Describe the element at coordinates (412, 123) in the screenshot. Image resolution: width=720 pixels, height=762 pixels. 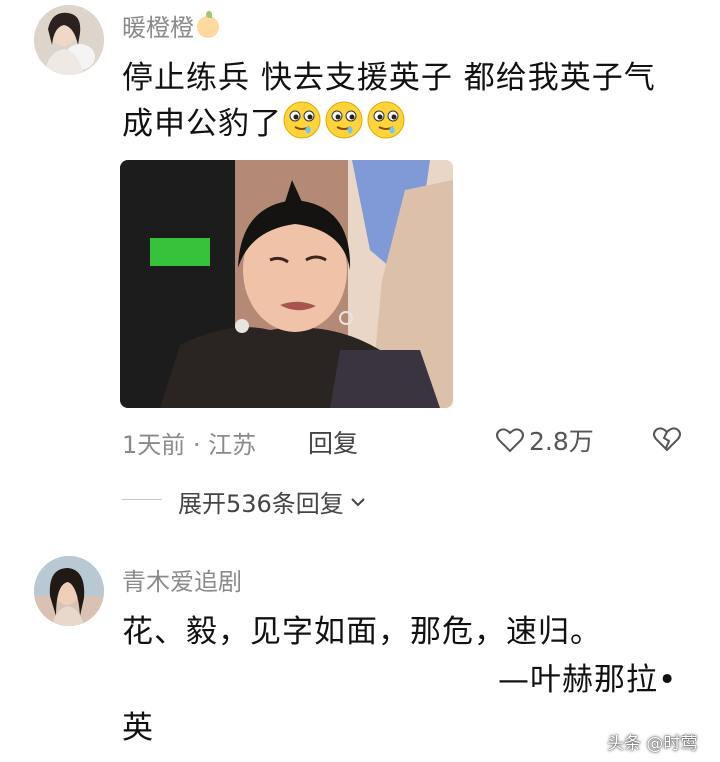
I see `comment-line: 成申公豹了` at that location.